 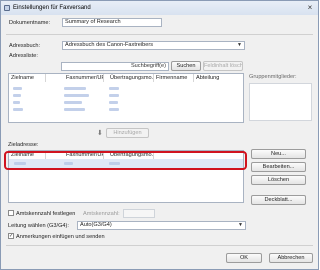 What do you see at coordinates (125, 160) in the screenshot?
I see `highlight-box` at bounding box center [125, 160].